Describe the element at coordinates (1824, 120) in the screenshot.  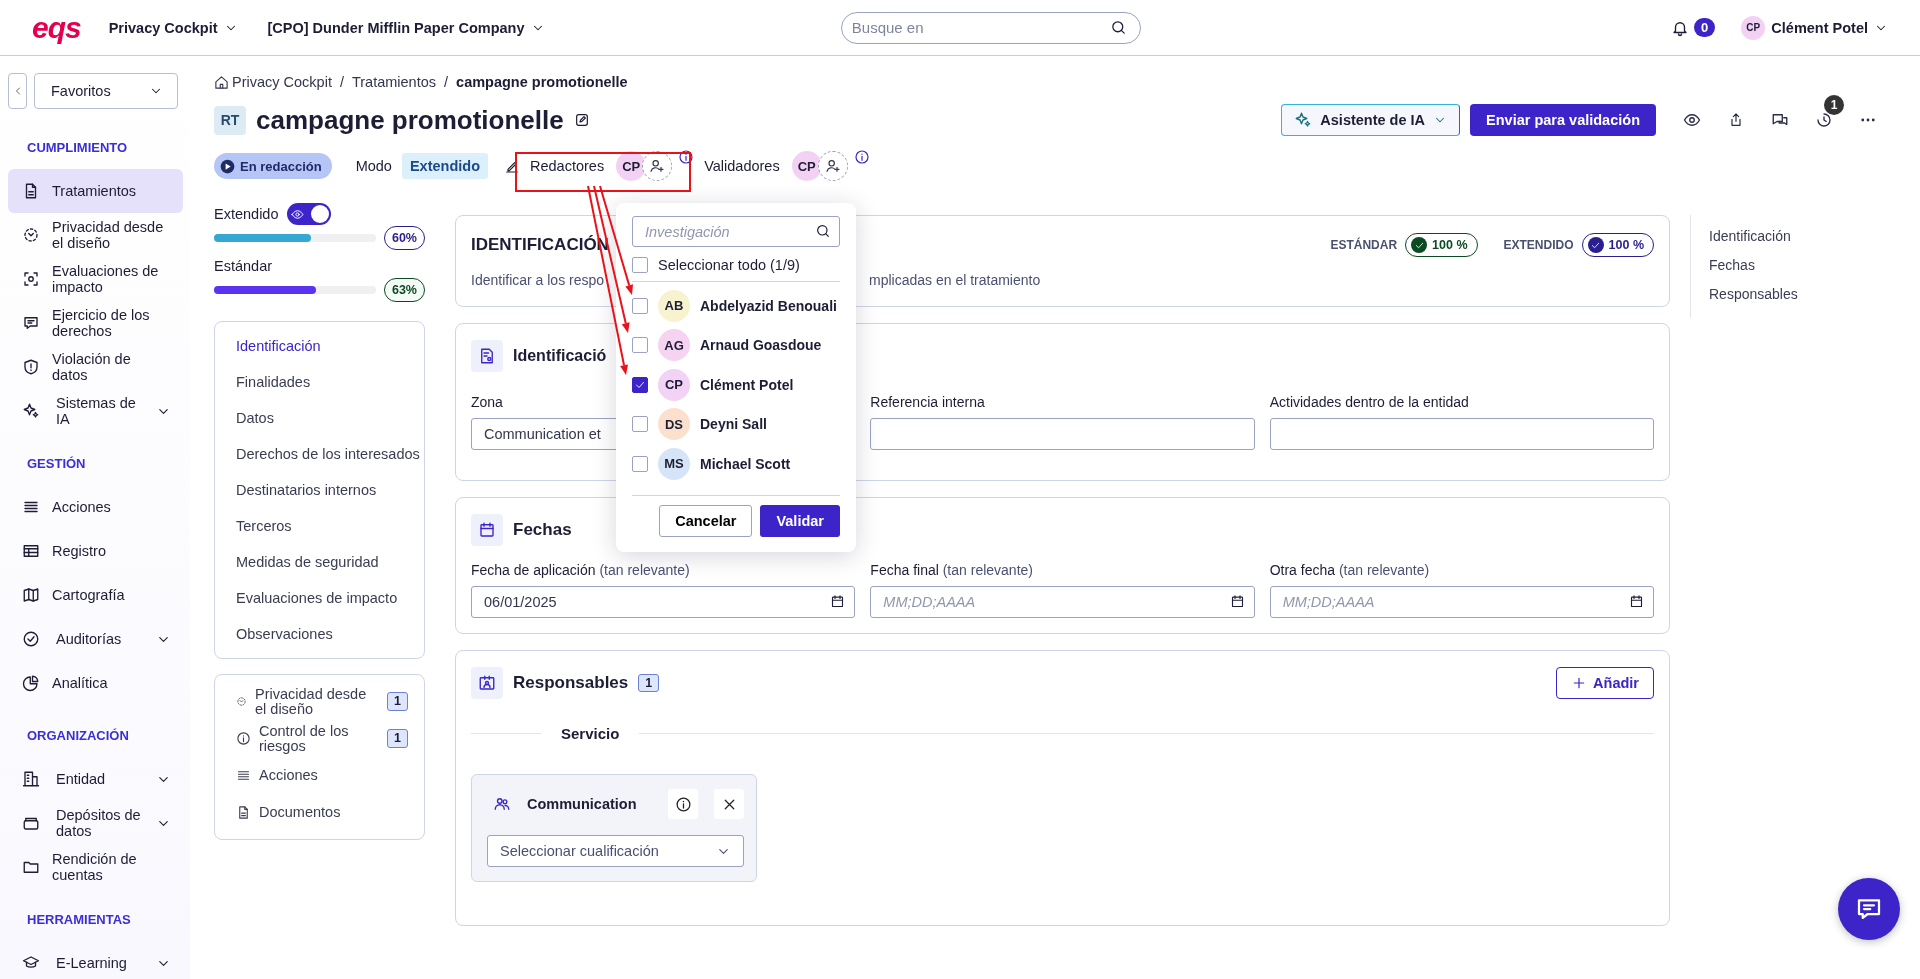
I see `history-icon` at that location.